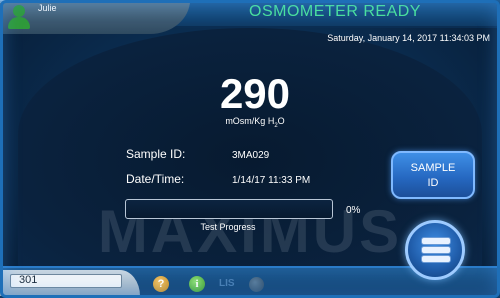  What do you see at coordinates (47, 8) in the screenshot?
I see `user-name: Julie` at bounding box center [47, 8].